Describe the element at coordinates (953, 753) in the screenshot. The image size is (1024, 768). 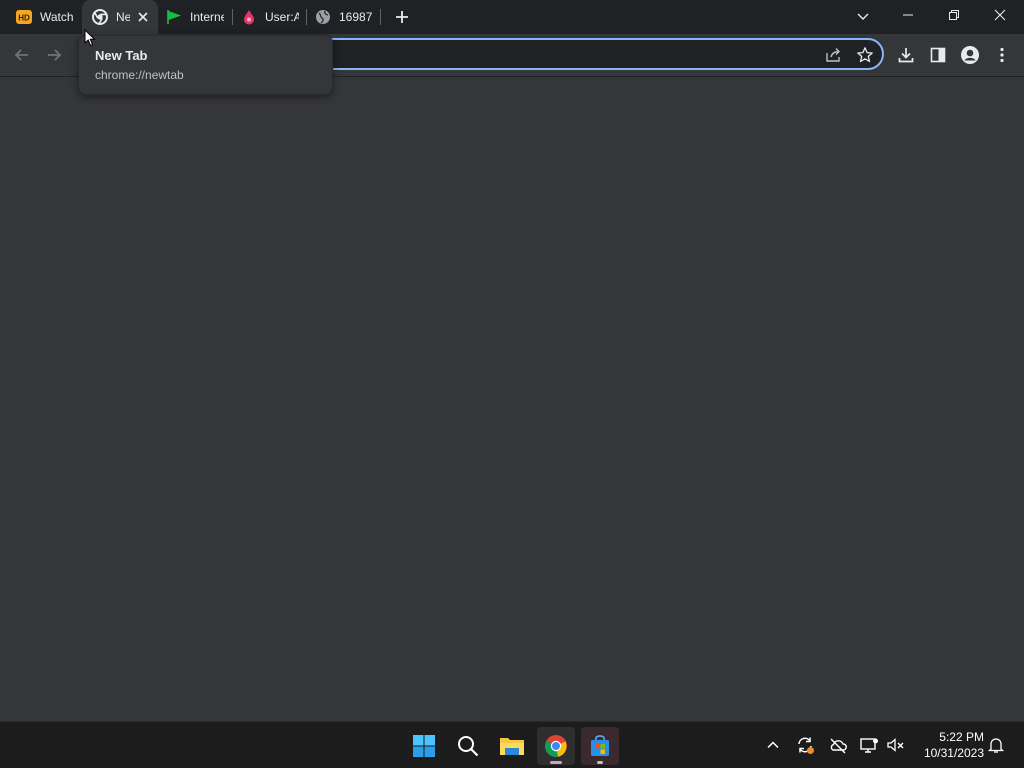
I see `clock-date: 10/31/2023` at that location.